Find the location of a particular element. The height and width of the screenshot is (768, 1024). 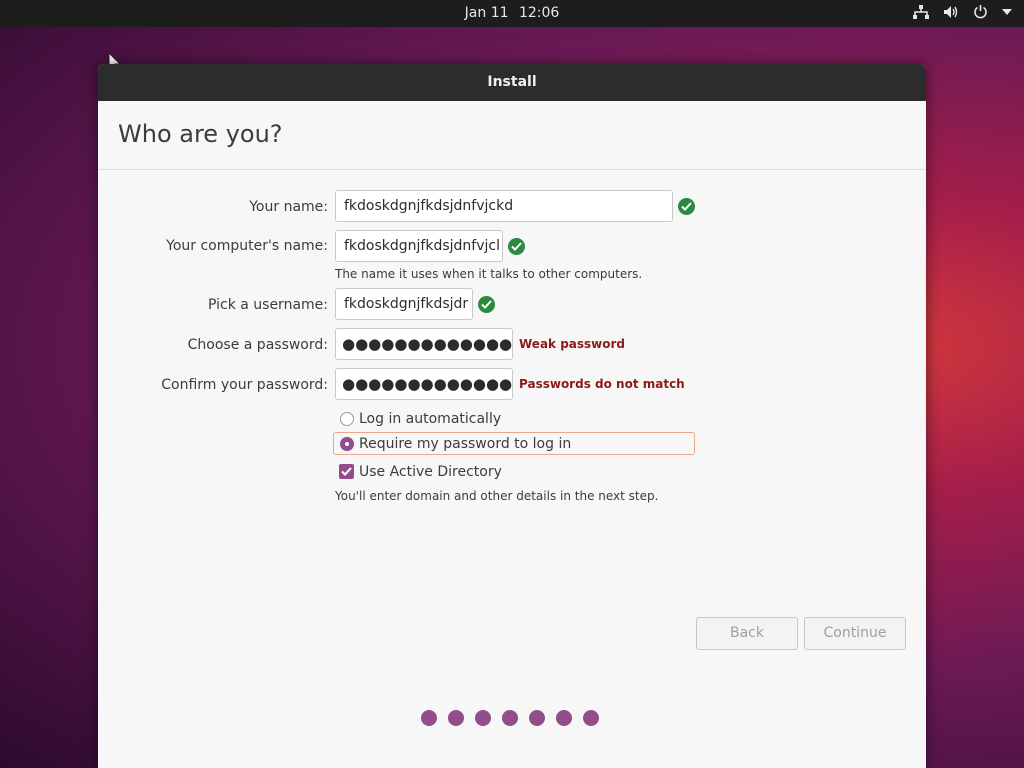

login-auto-radio is located at coordinates (347, 419).